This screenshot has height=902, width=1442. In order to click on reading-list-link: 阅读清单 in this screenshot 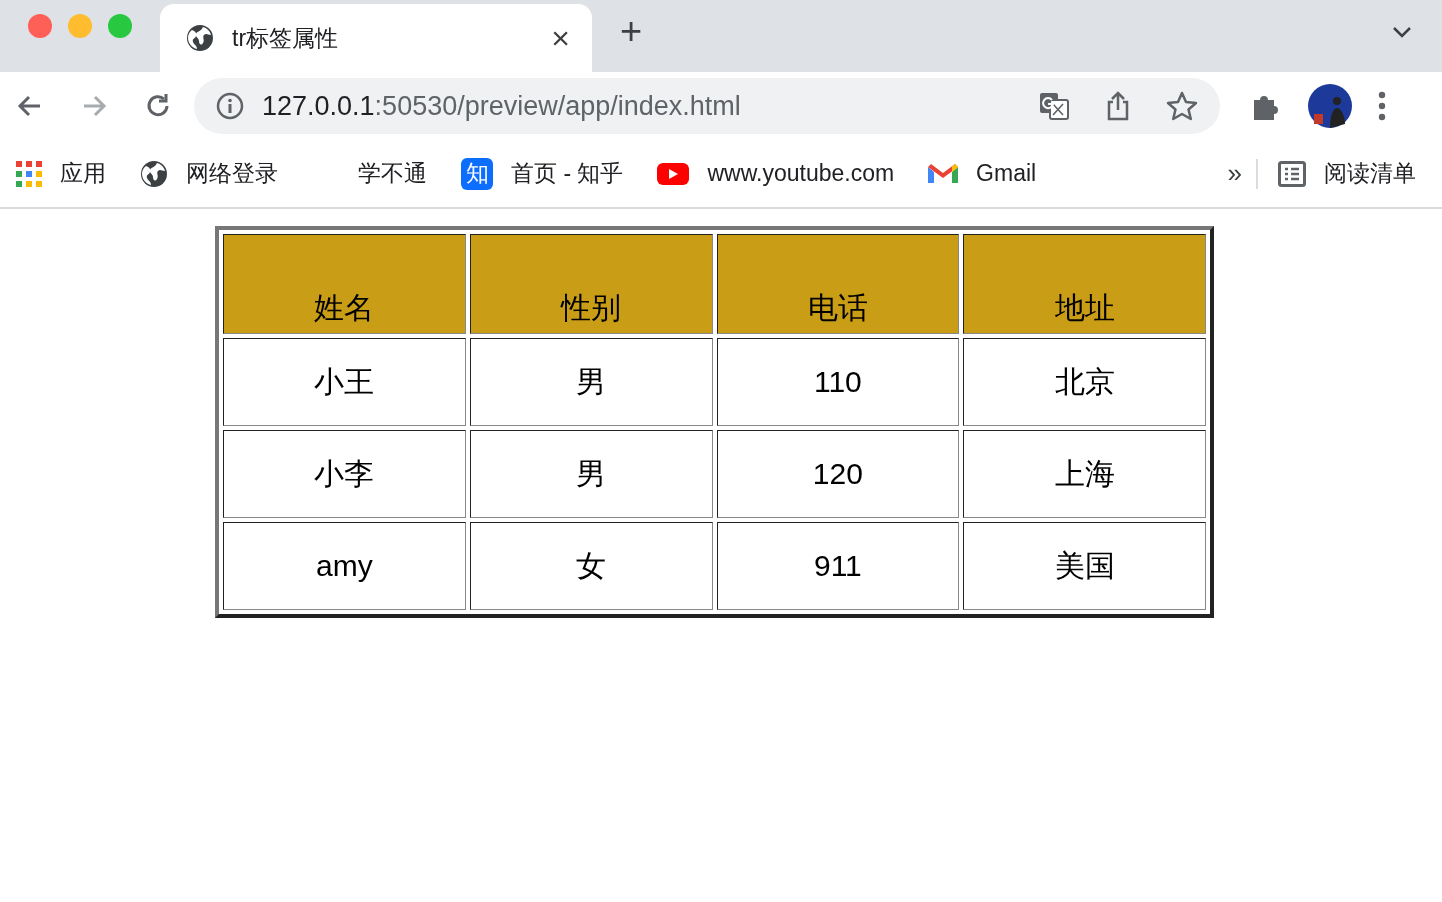, I will do `click(1370, 173)`.